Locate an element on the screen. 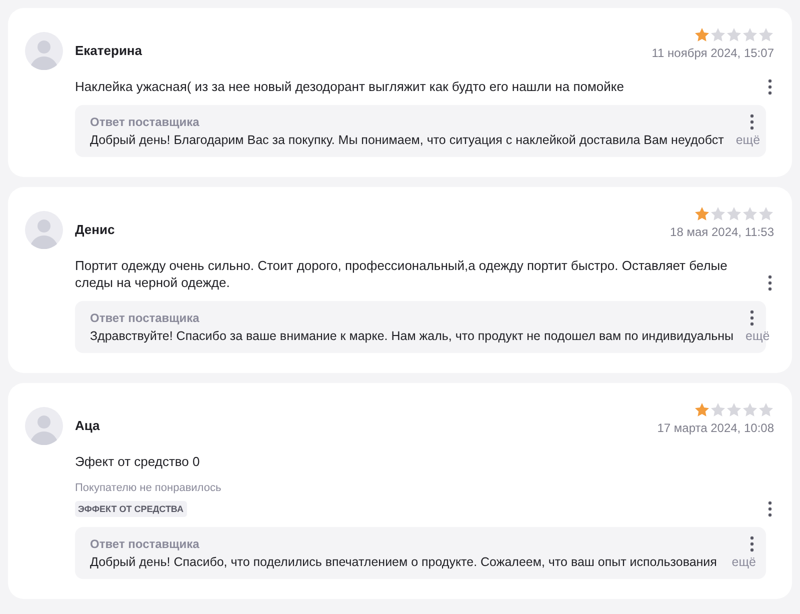 The width and height of the screenshot is (800, 614). author-name: Аца is located at coordinates (88, 425).